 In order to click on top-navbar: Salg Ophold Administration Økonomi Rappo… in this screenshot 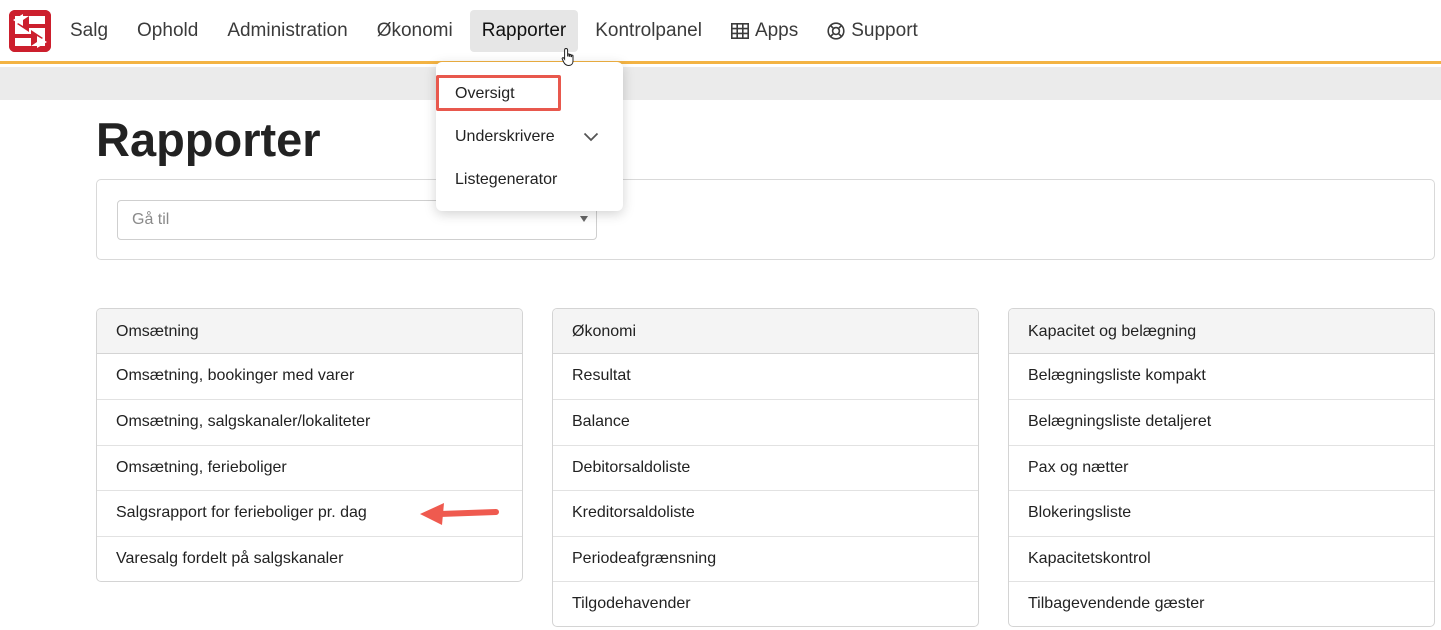, I will do `click(720, 32)`.